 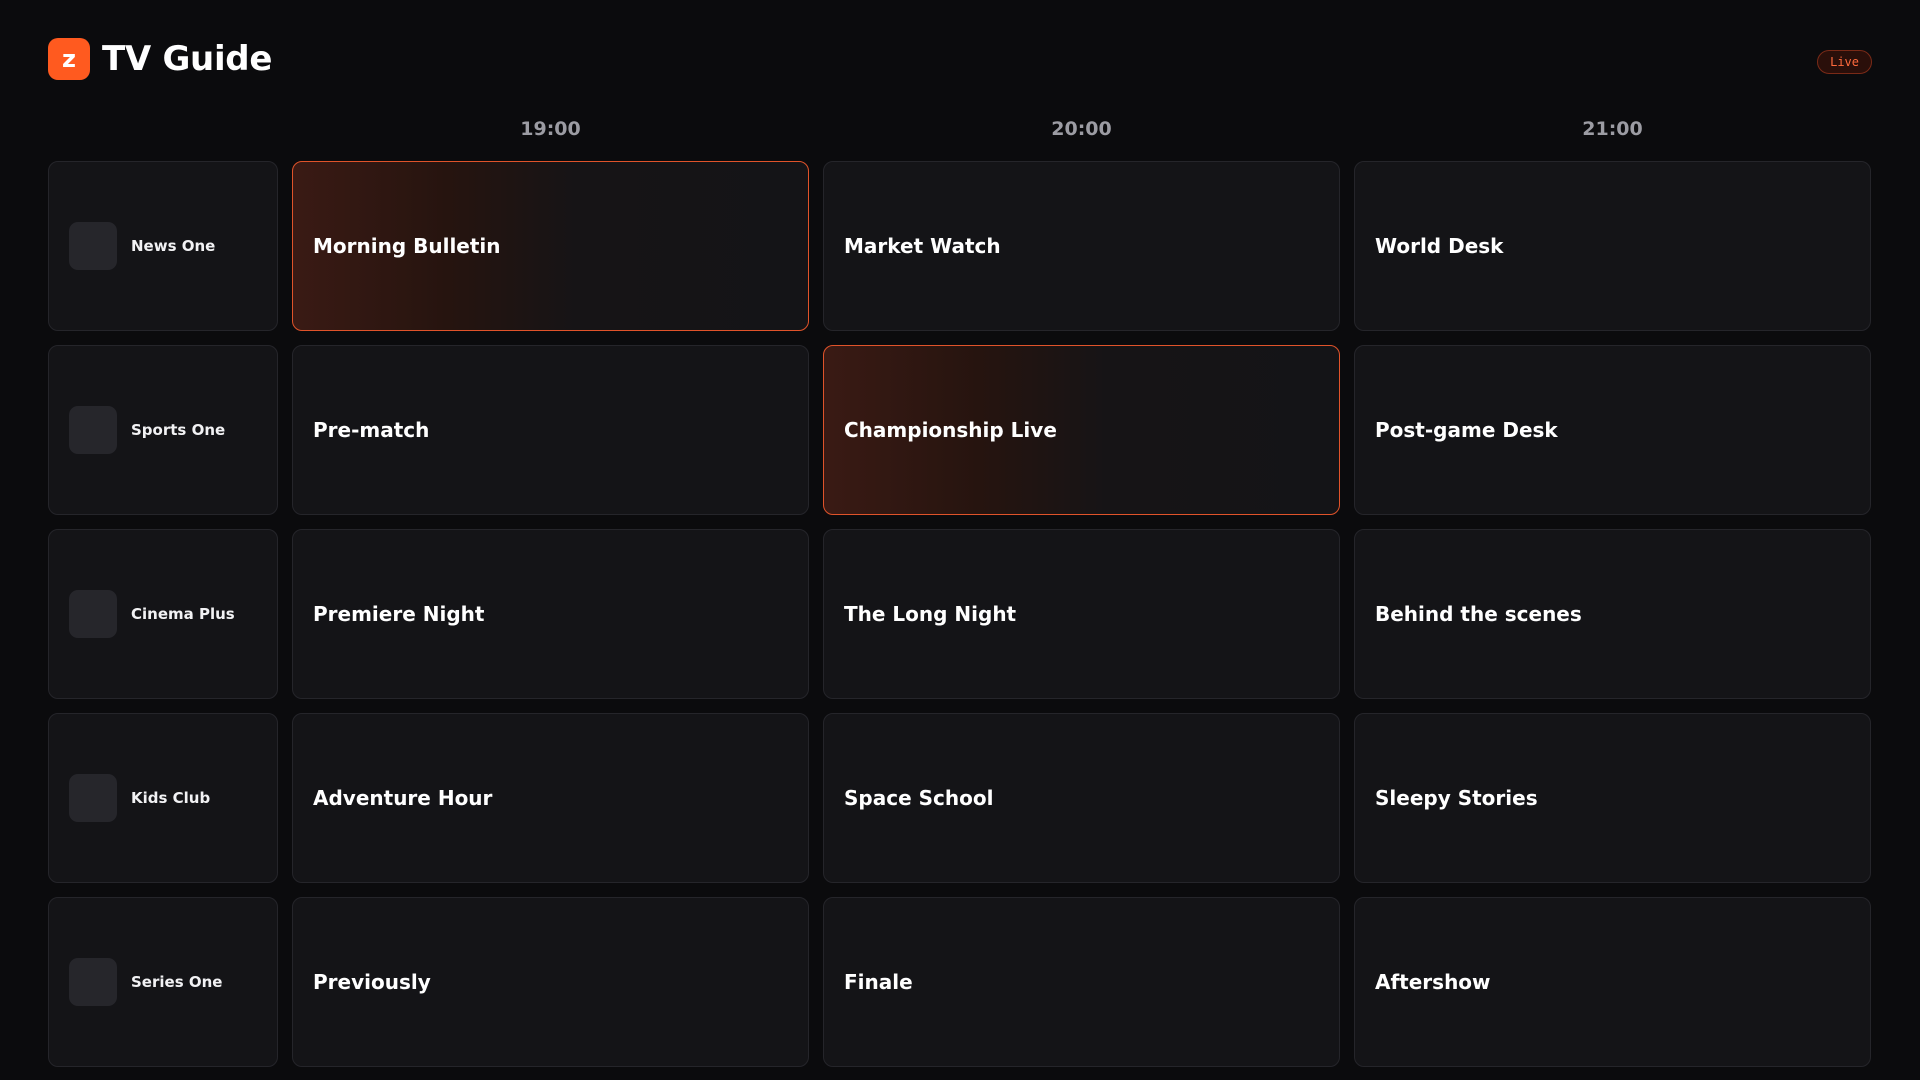 What do you see at coordinates (1466, 430) in the screenshot?
I see `program-title: Post-game Desk` at bounding box center [1466, 430].